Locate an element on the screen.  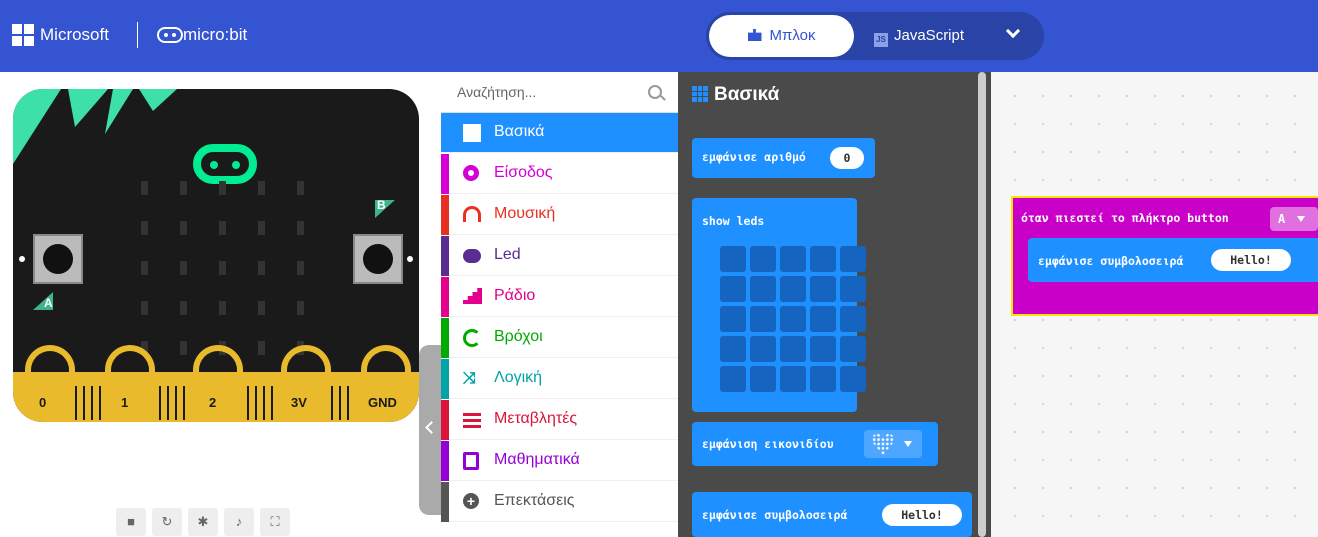
pin-0: 0 is located at coordinates (42, 402).